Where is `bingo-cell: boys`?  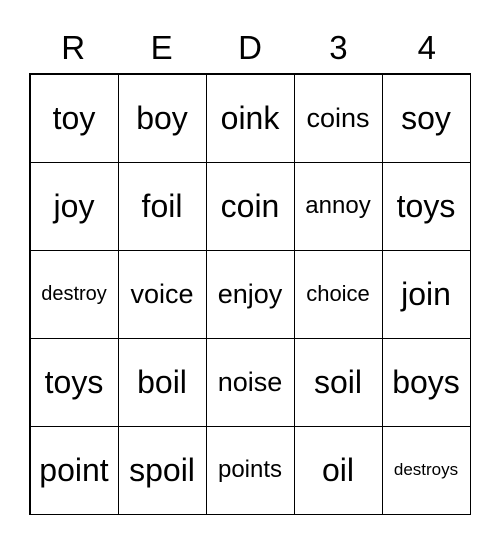
bingo-cell: boys is located at coordinates (426, 382).